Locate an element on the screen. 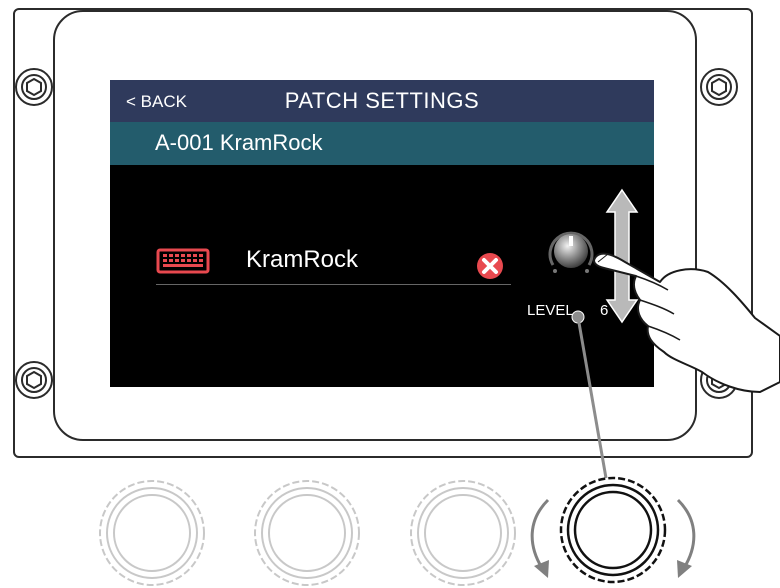 The image size is (780, 588). callout-line is located at coordinates (589, 394).